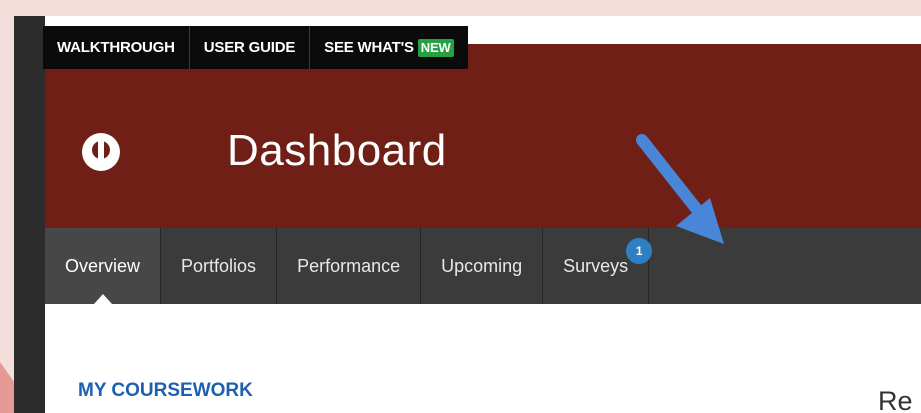 Image resolution: width=921 pixels, height=413 pixels. Describe the element at coordinates (596, 266) in the screenshot. I see `tab-surveys-label: Surveys` at that location.